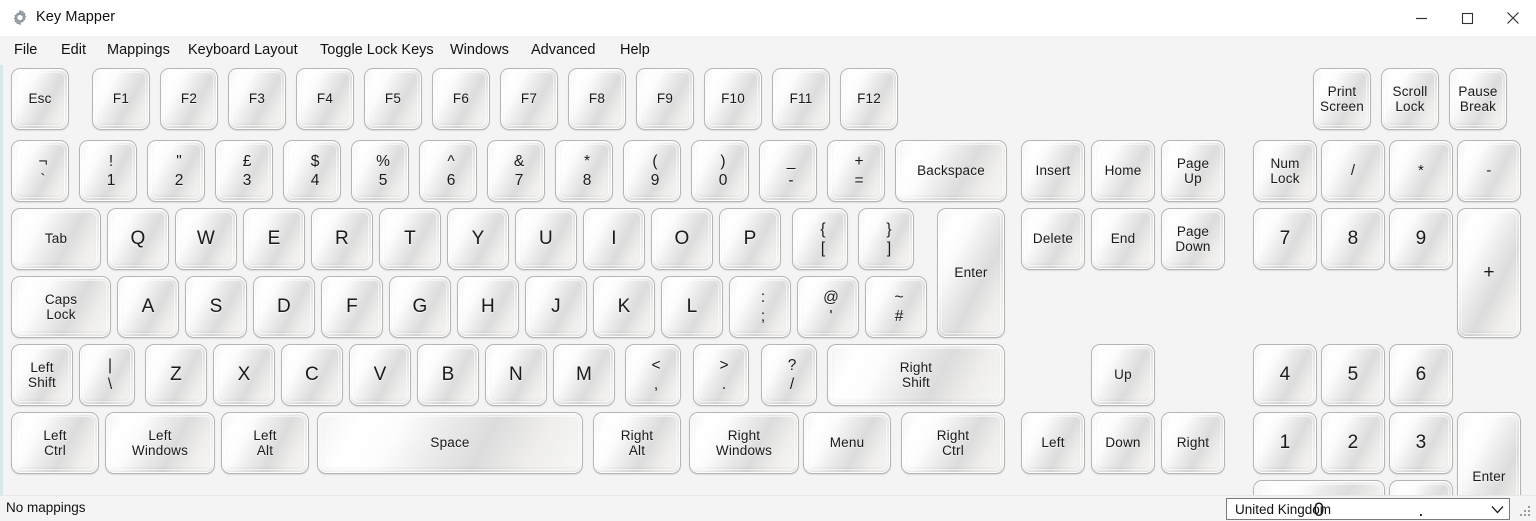 The width and height of the screenshot is (1536, 521). I want to click on key-key-p: P, so click(750, 239).